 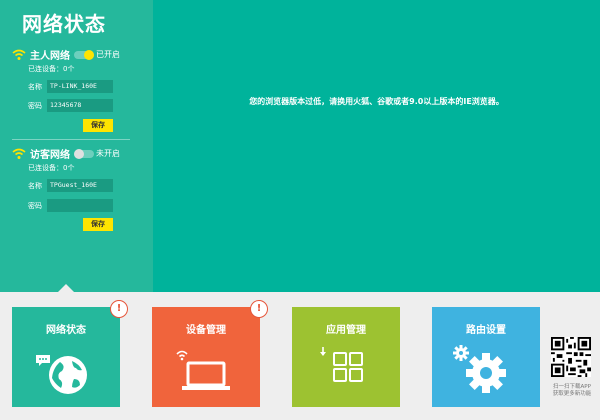 What do you see at coordinates (572, 387) in the screenshot?
I see `qr-caption-line1: 扫一扫下载APP` at bounding box center [572, 387].